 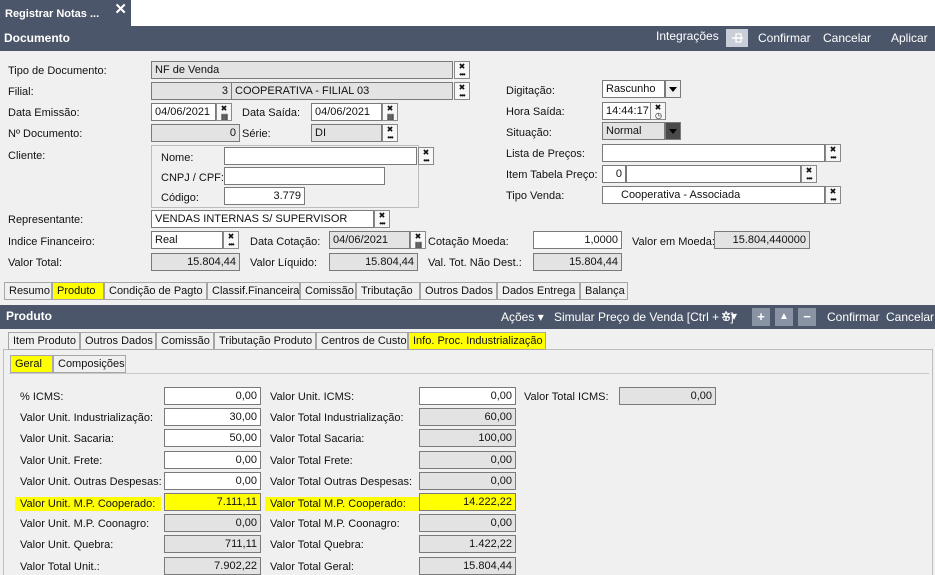 I want to click on tipo-documento-search-button: ✖ •••, so click(x=462, y=70).